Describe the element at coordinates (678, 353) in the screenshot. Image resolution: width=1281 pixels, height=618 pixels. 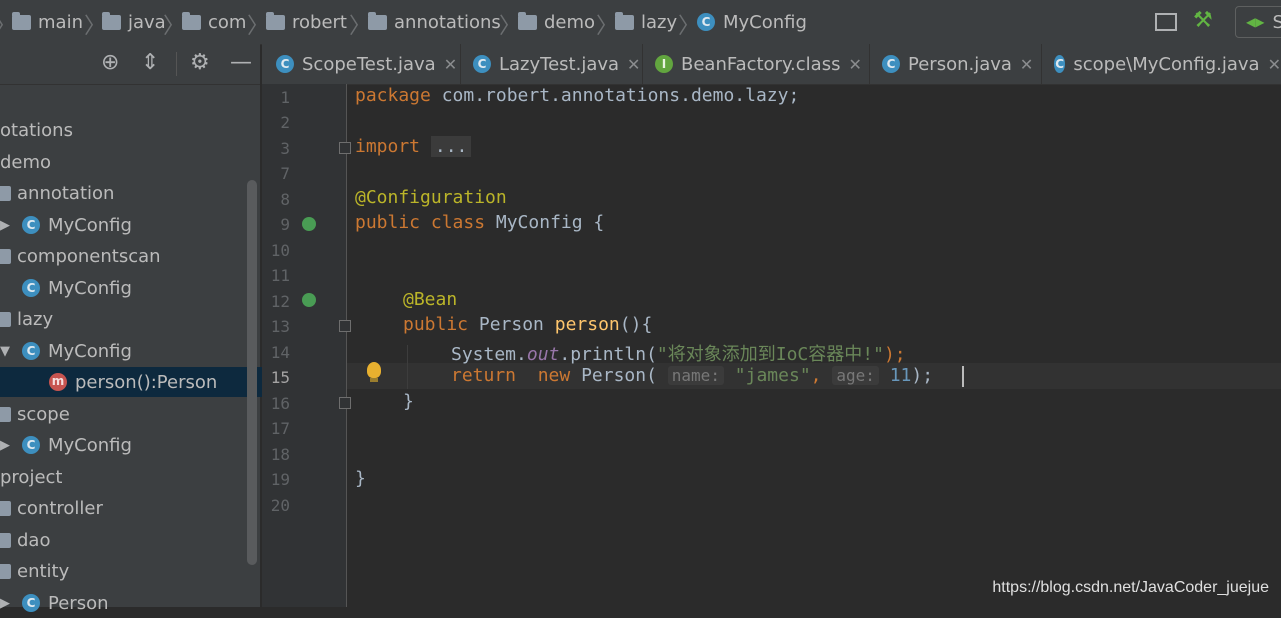
I see `code-line-14: System.out.println("将对象添加到IoC容器中!");` at that location.